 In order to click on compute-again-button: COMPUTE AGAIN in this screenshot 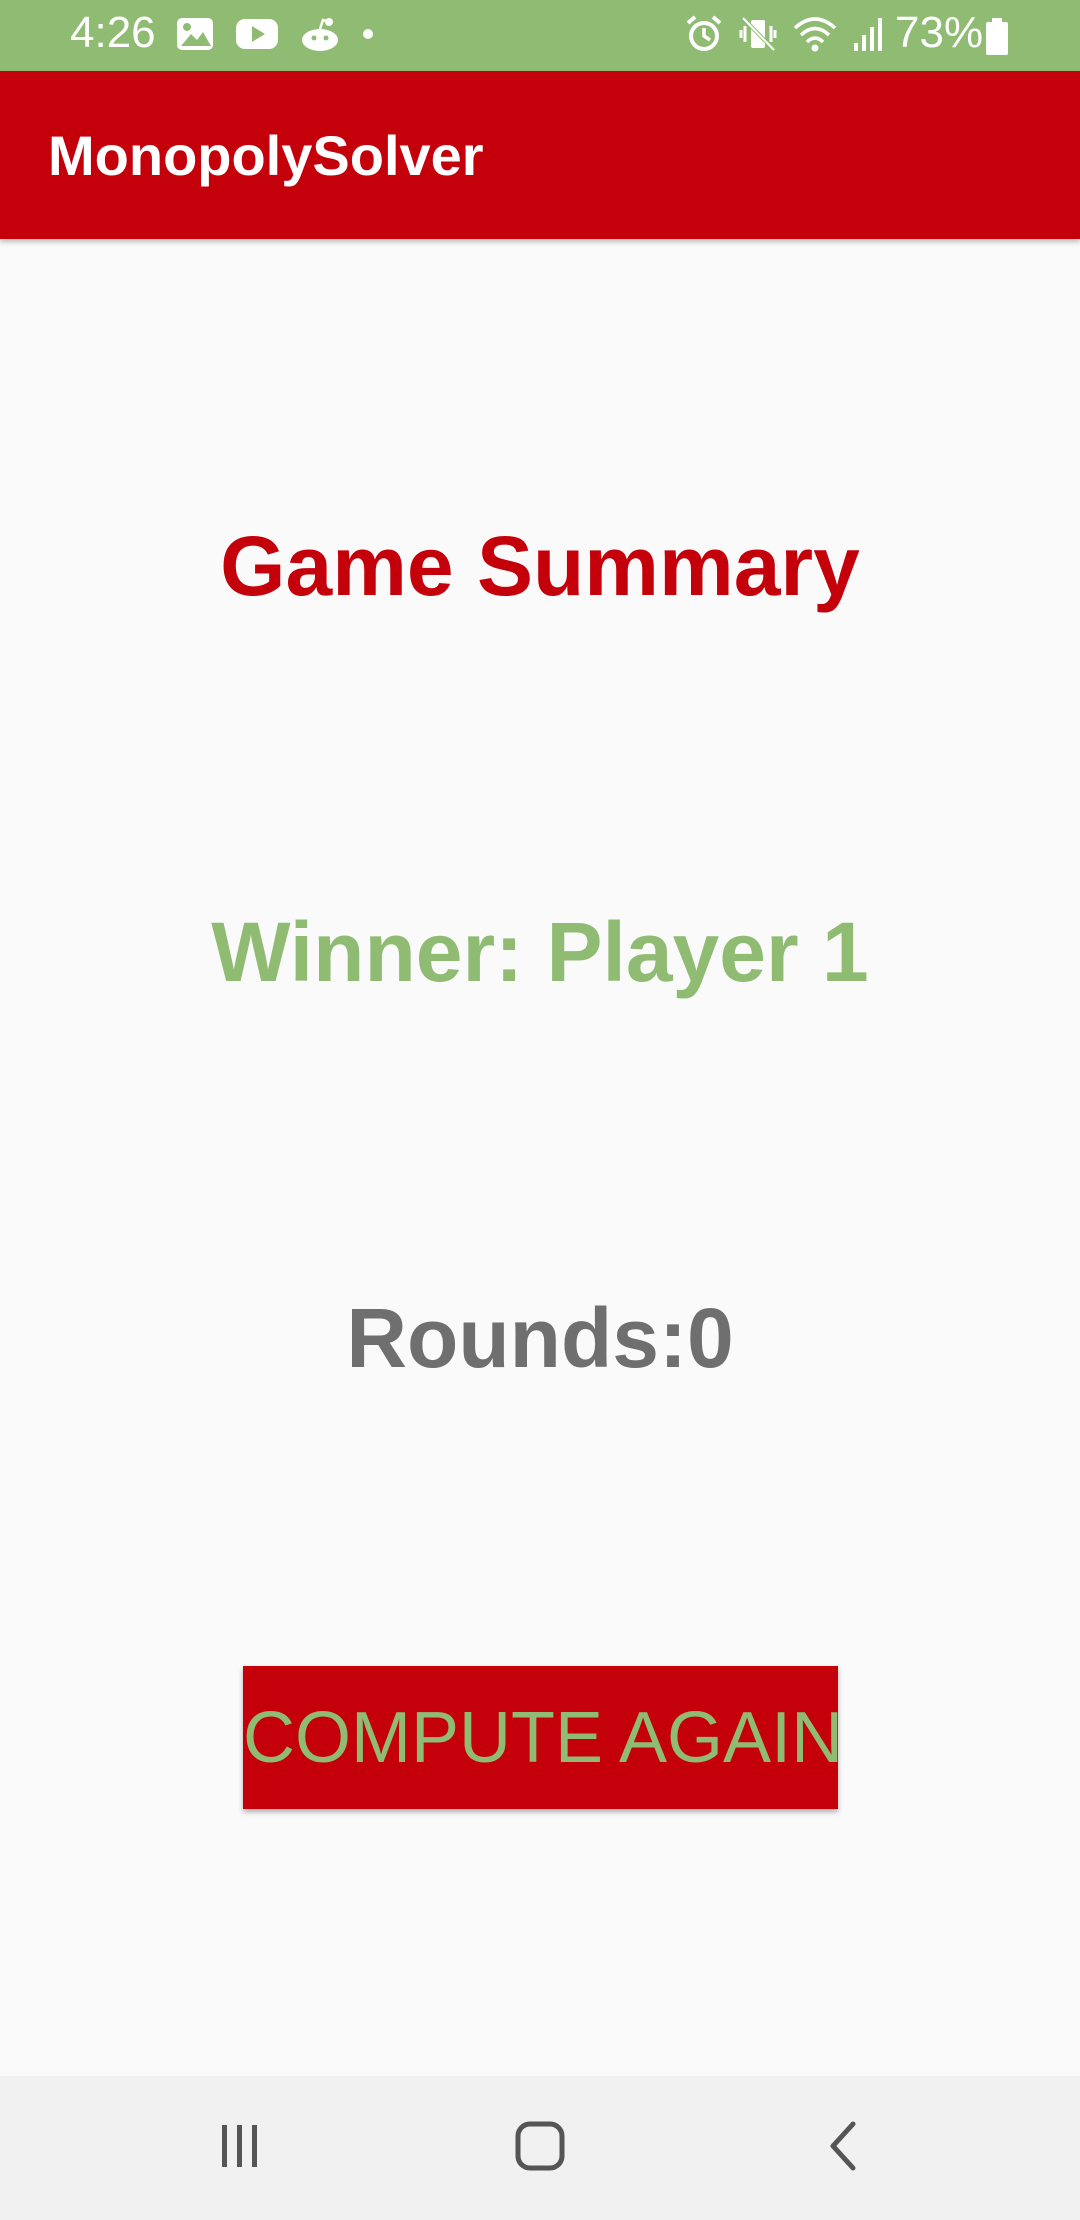, I will do `click(540, 1737)`.